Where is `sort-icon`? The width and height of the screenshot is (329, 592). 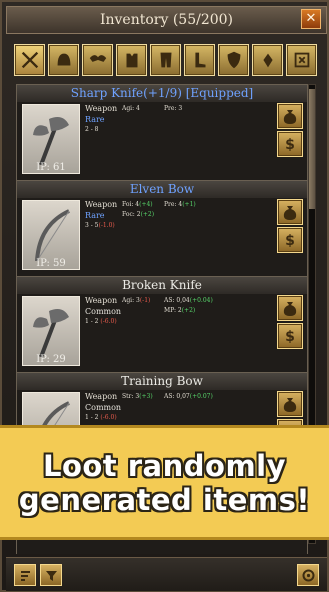
sort-icon is located at coordinates (25, 575).